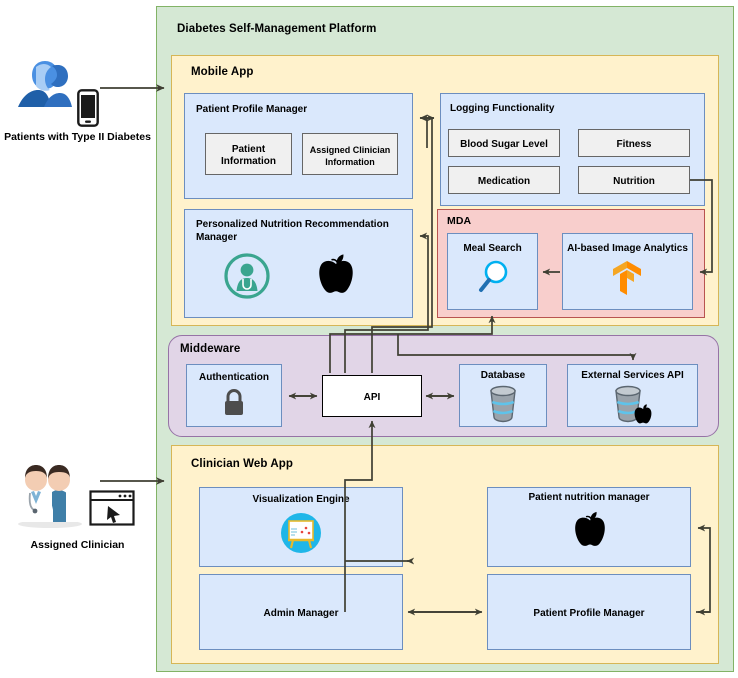  Describe the element at coordinates (459, 221) in the screenshot. I see `mda-title: MDA` at that location.